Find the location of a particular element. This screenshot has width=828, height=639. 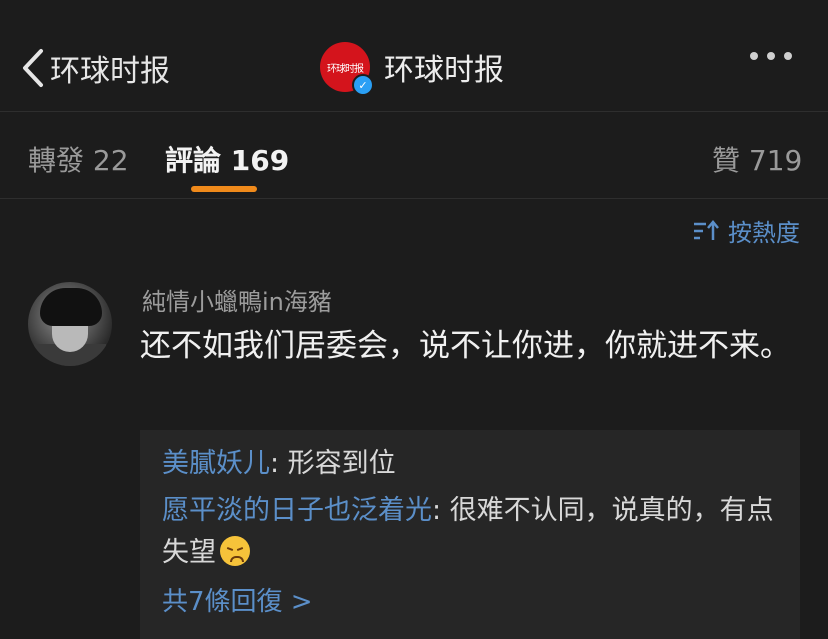

verified-badge-icon: ✓ is located at coordinates (363, 85).